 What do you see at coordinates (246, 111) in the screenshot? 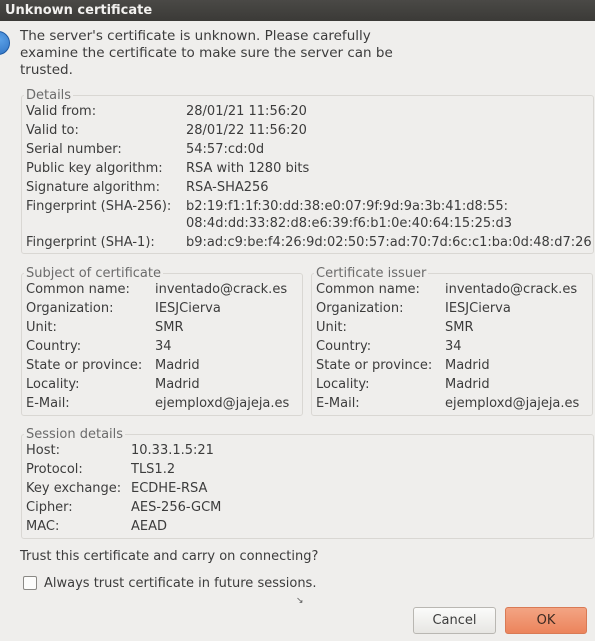
I see `valid-from-value: 28/01/21 11:56:20` at bounding box center [246, 111].